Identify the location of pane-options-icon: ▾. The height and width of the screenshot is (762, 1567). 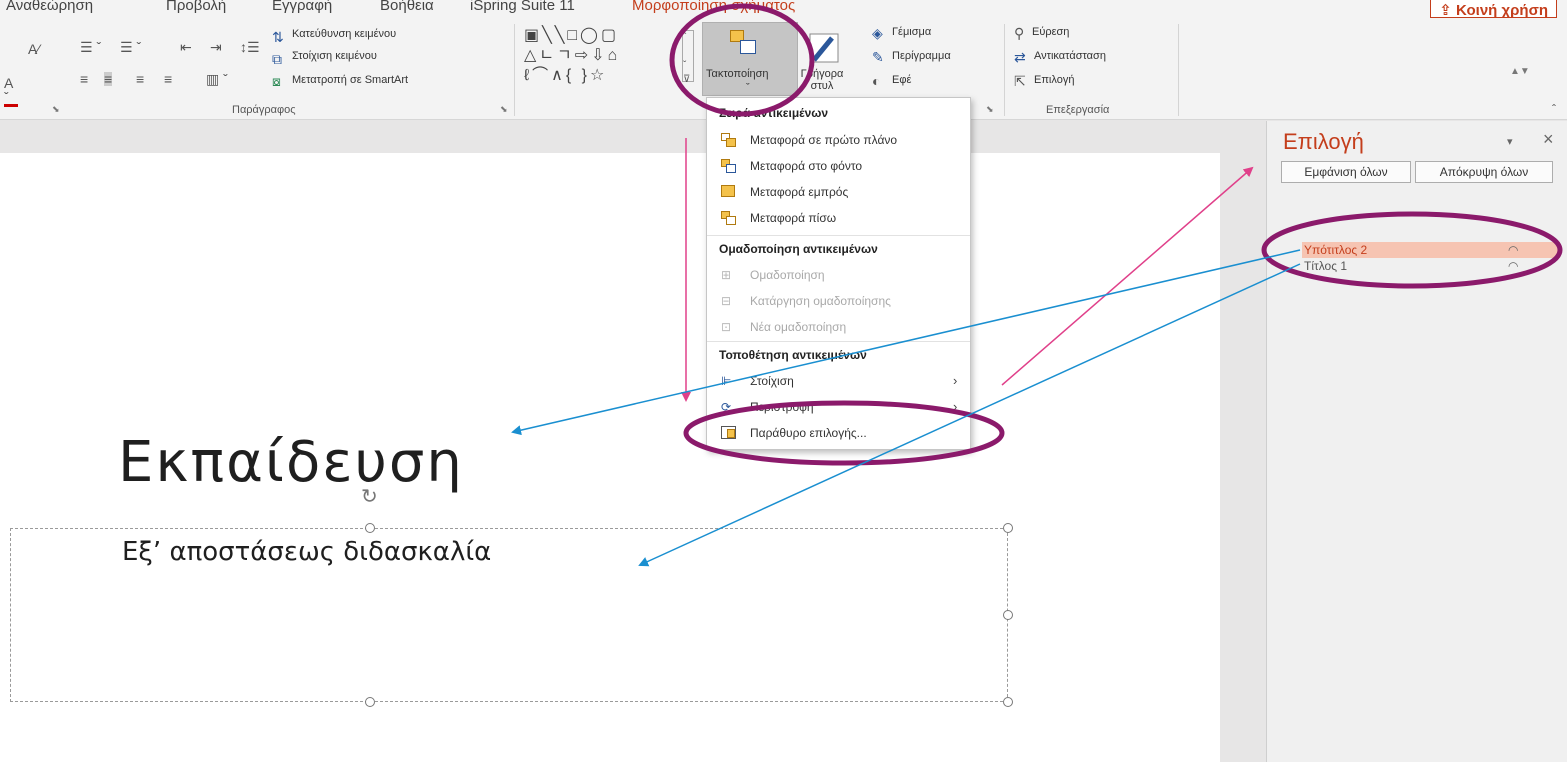
(1510, 141).